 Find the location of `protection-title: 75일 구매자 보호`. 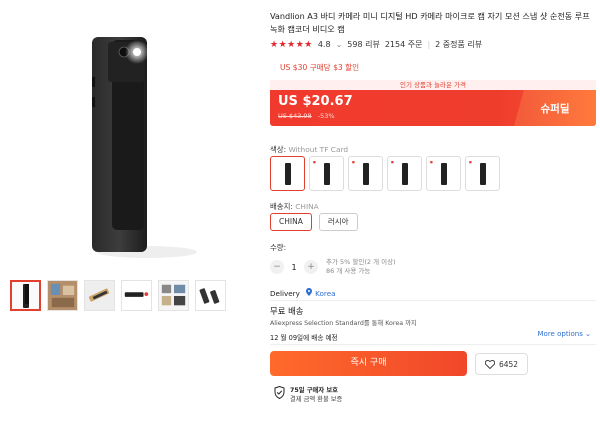

protection-title: 75일 구매자 보호 is located at coordinates (314, 390).